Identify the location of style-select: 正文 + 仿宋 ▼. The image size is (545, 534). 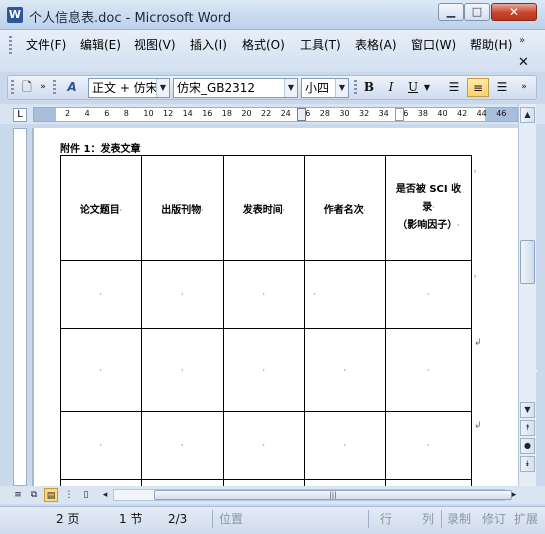
(129, 88).